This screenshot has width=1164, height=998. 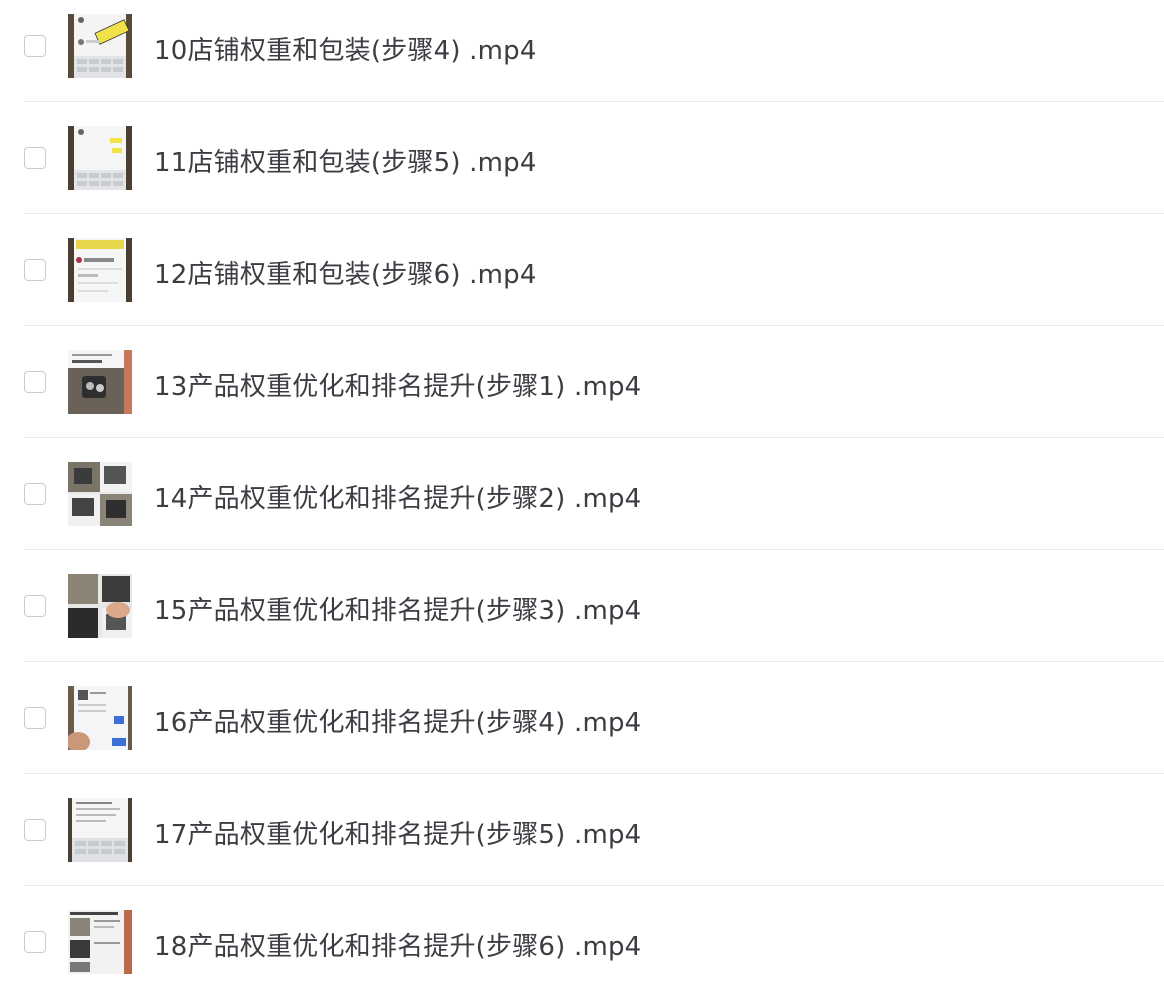 I want to click on file-row: 14产品权重优化和排名提升(步骤2) .mp4, so click(x=582, y=494).